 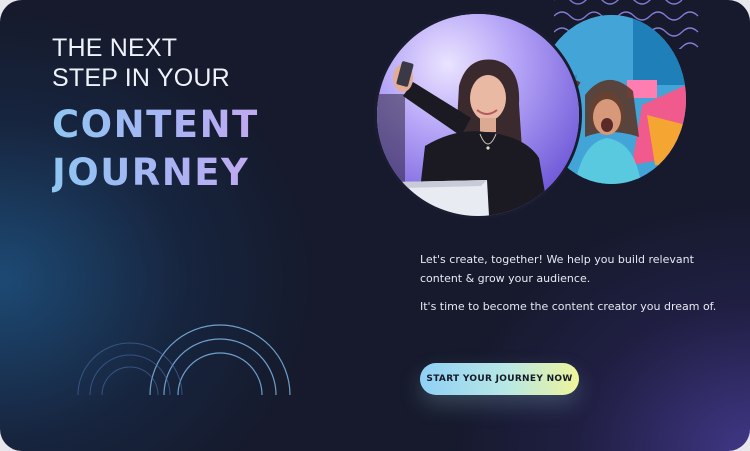 What do you see at coordinates (150, 173) in the screenshot?
I see `headline-line-4: JOURNEY` at bounding box center [150, 173].